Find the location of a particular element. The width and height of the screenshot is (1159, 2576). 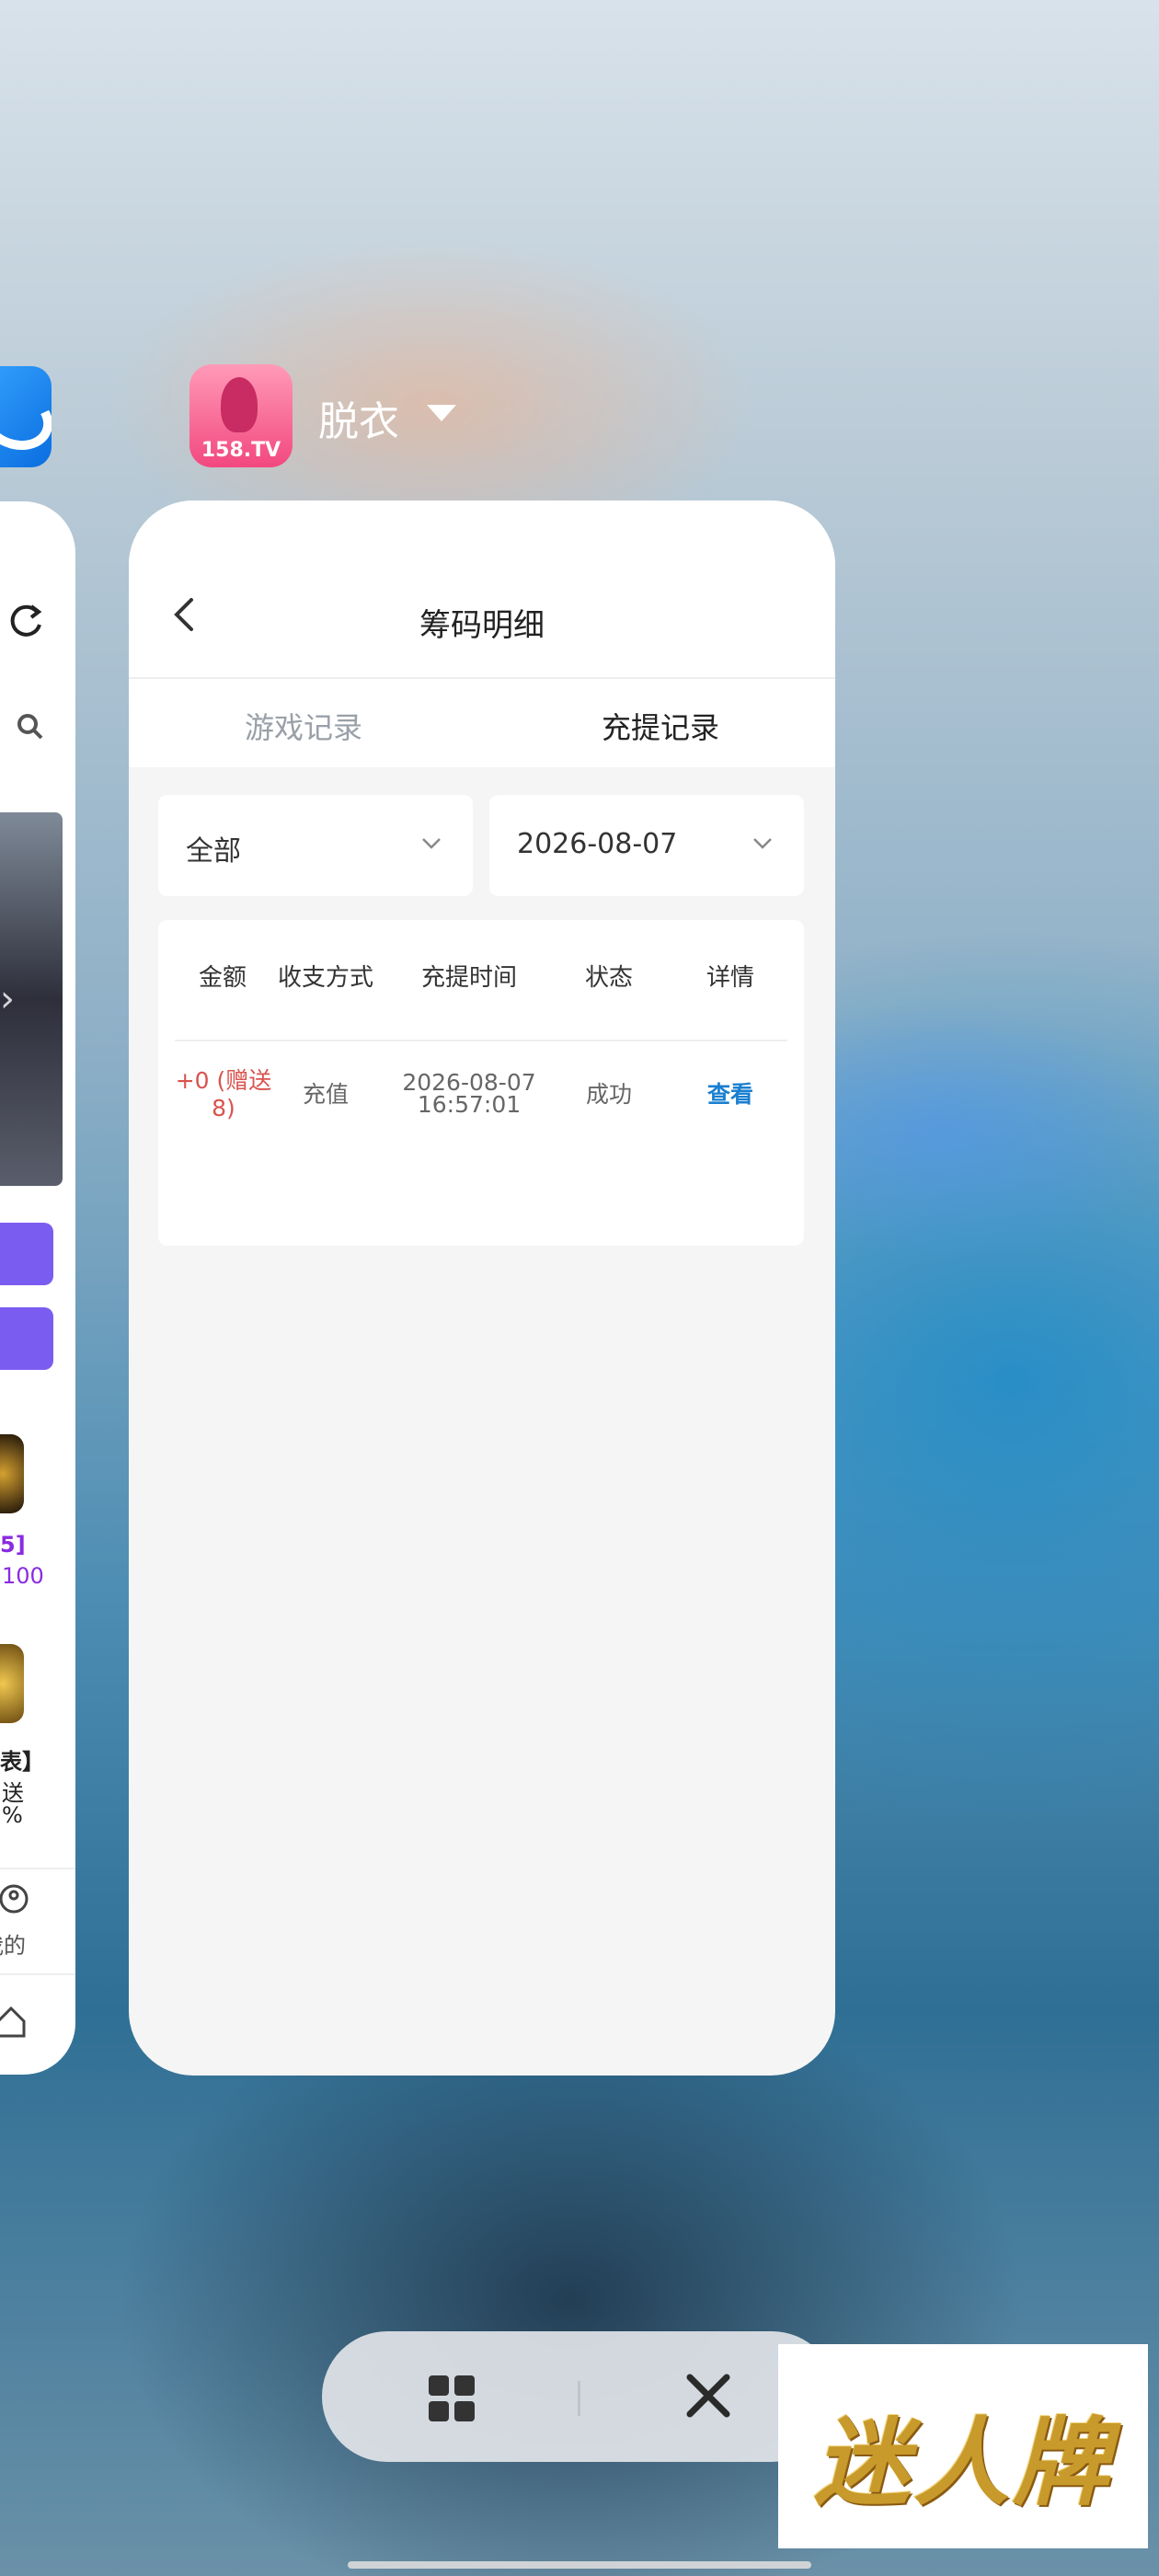

brand-text: 迷人牌 is located at coordinates (962, 2462).